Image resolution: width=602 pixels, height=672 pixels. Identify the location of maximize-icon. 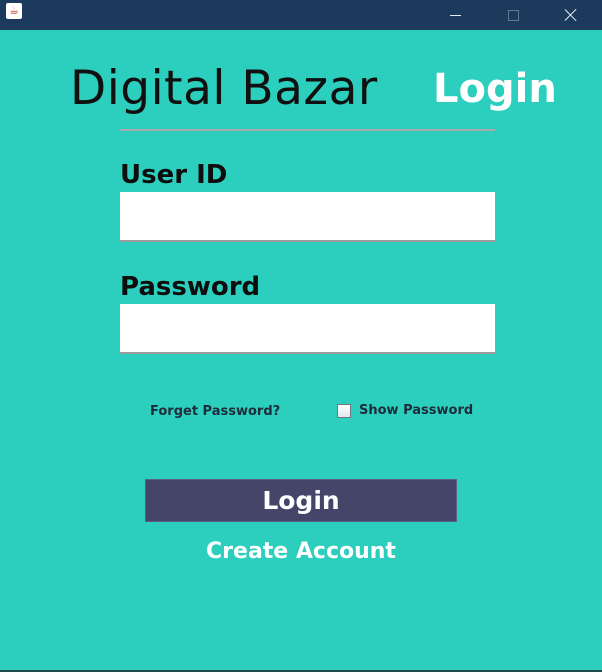
(513, 15).